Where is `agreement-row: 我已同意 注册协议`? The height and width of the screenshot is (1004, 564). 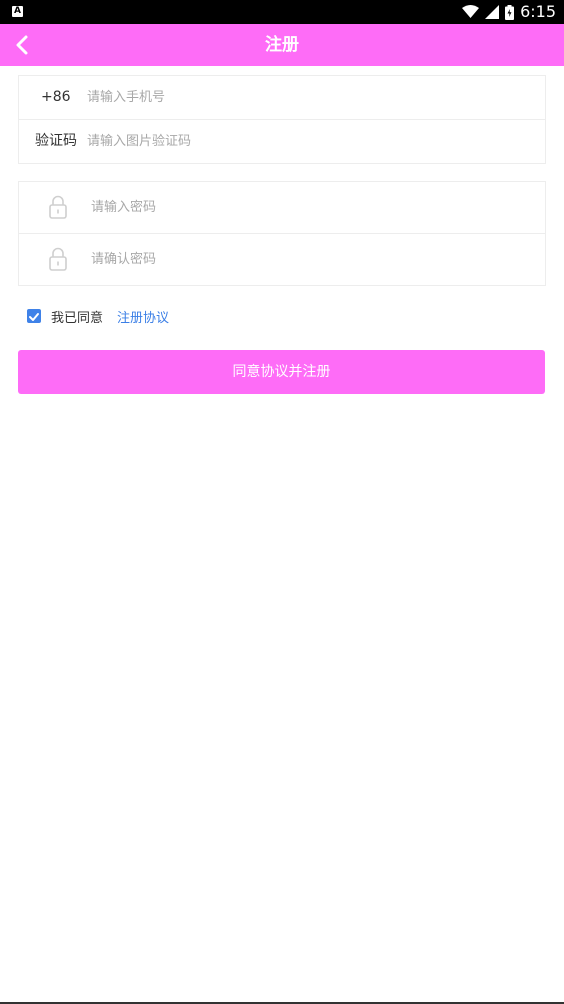 agreement-row: 我已同意 注册协议 is located at coordinates (98, 316).